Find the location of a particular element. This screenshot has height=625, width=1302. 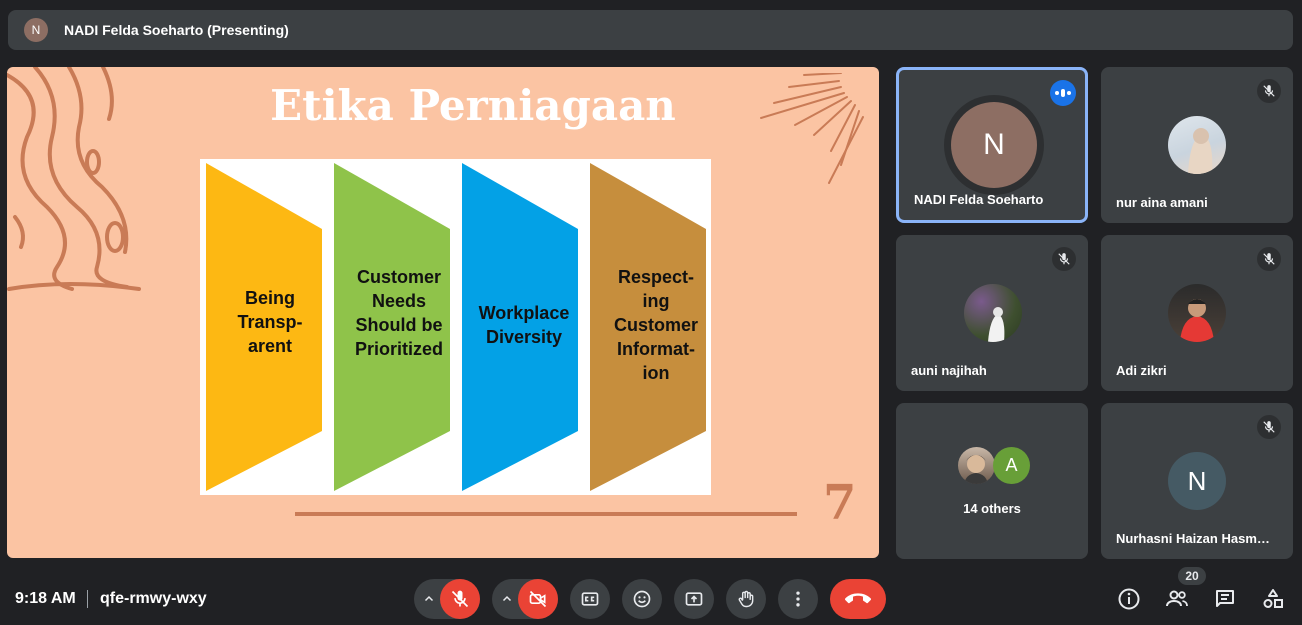

presenter-avatar: N is located at coordinates (36, 30).